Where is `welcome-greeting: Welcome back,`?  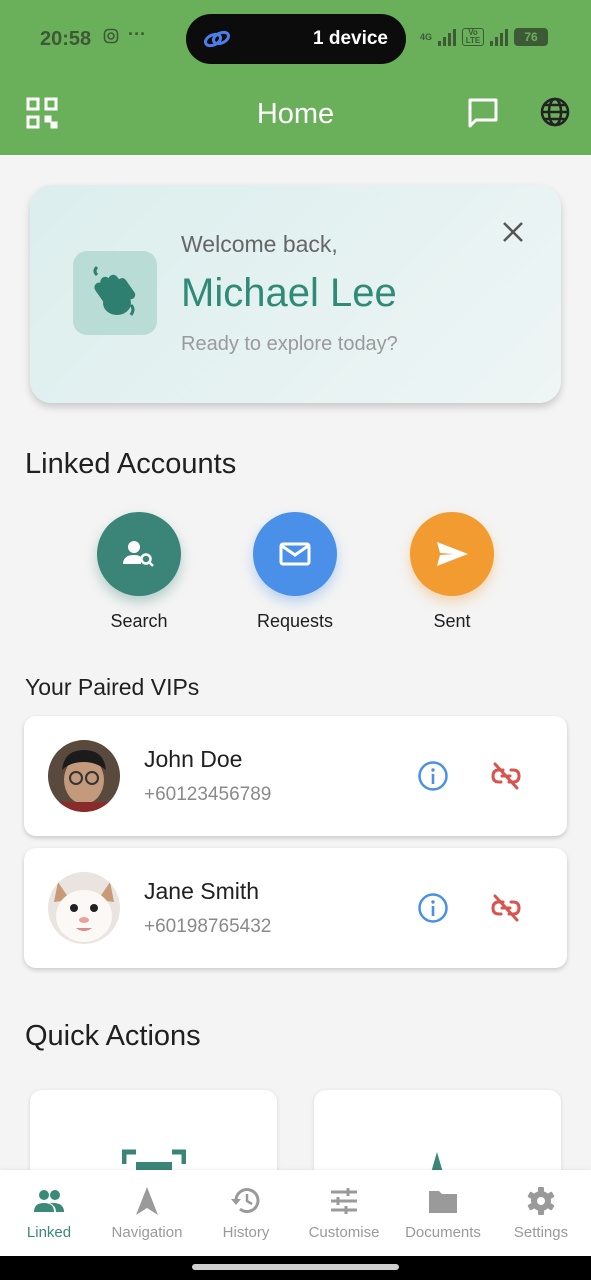 welcome-greeting: Welcome back, is located at coordinates (259, 244).